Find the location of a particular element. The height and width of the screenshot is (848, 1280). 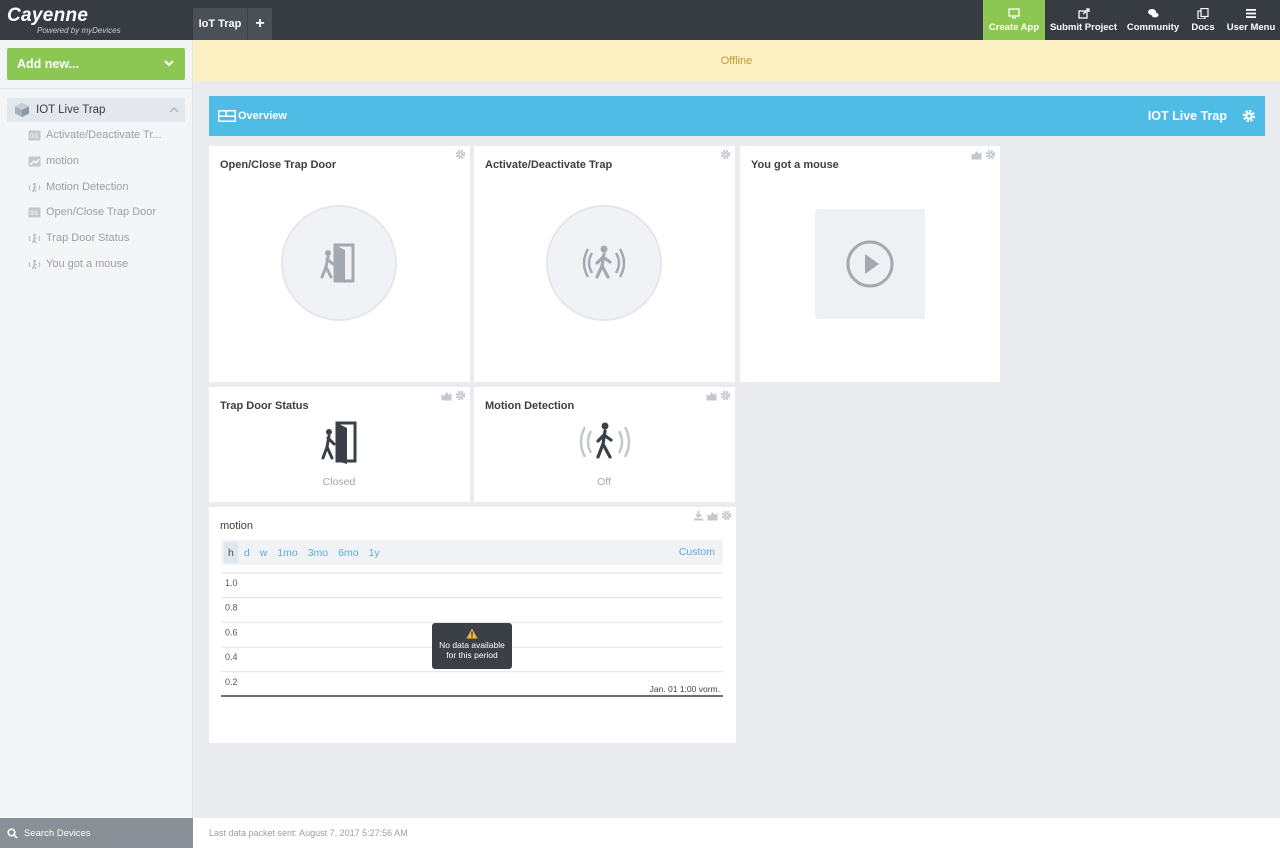

sidebar-item-motion: motion is located at coordinates (53, 161).